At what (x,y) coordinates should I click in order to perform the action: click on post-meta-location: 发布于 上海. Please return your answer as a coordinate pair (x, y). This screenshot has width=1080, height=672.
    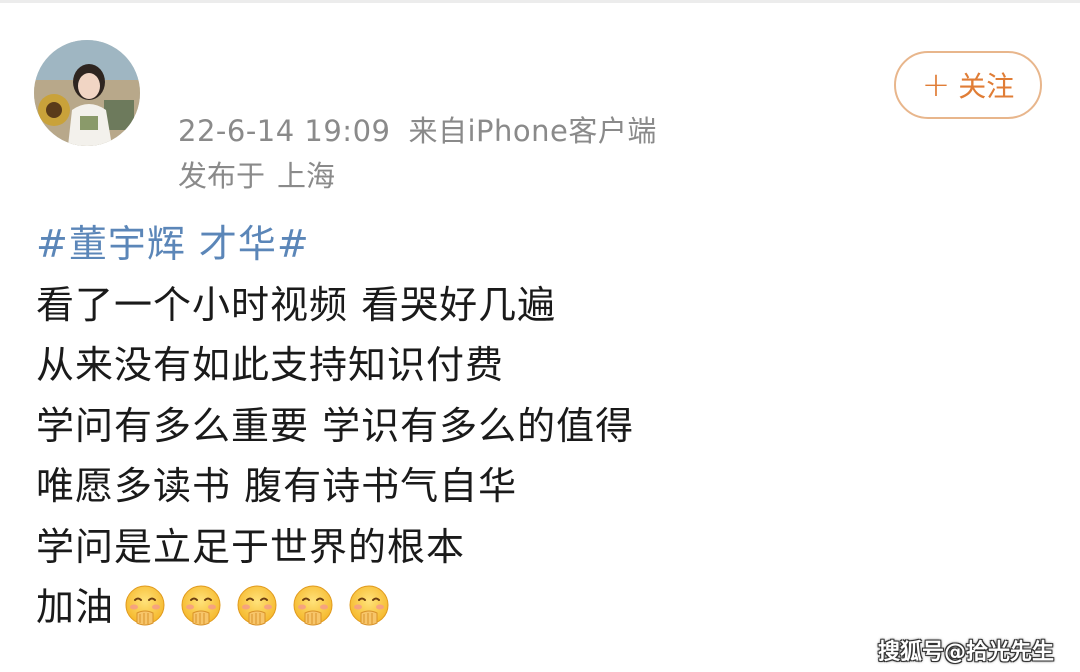
    Looking at the image, I should click on (256, 174).